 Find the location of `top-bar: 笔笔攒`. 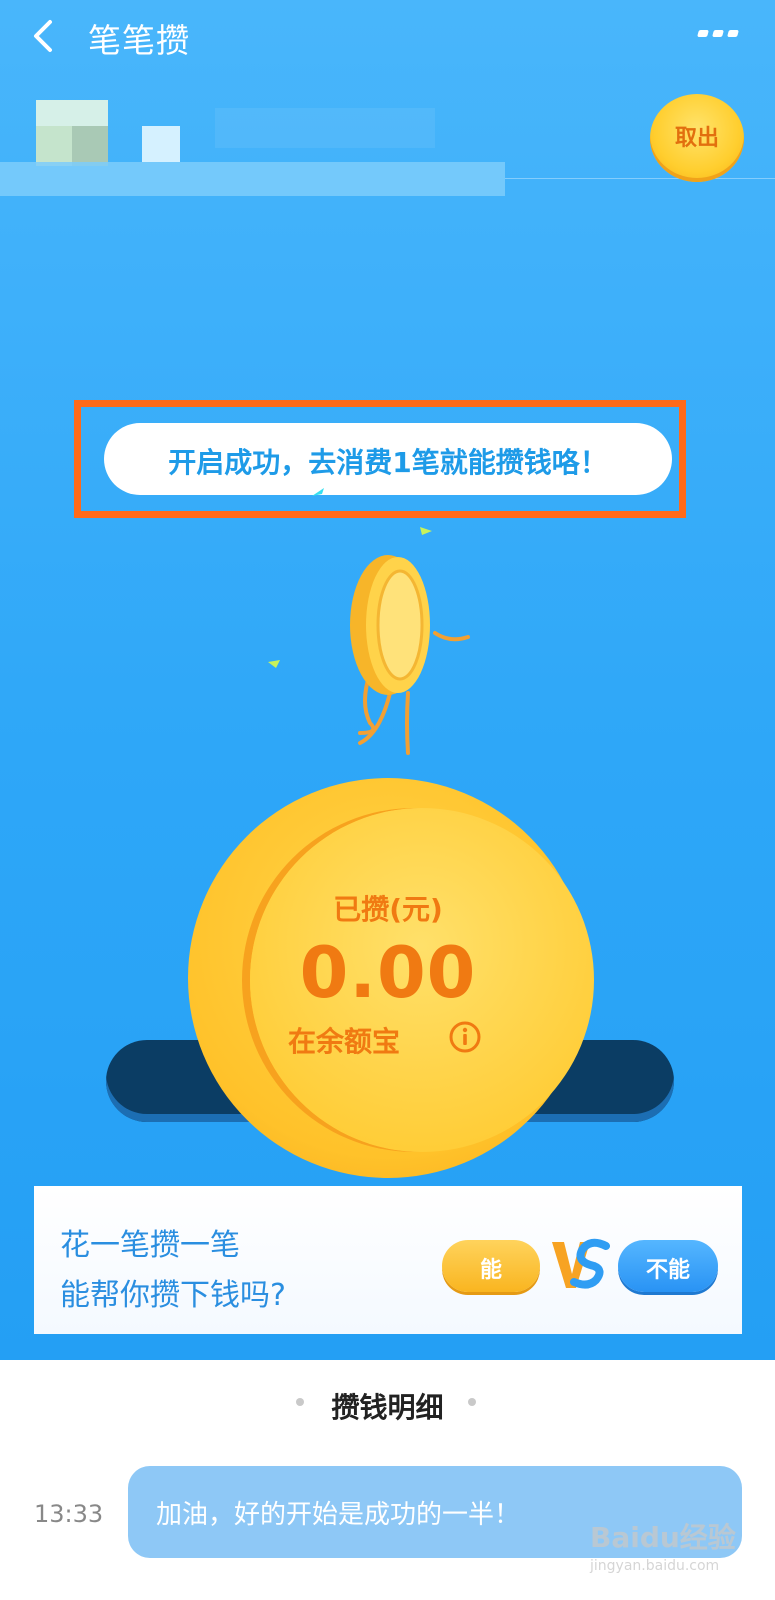

top-bar: 笔笔攒 is located at coordinates (387, 36).